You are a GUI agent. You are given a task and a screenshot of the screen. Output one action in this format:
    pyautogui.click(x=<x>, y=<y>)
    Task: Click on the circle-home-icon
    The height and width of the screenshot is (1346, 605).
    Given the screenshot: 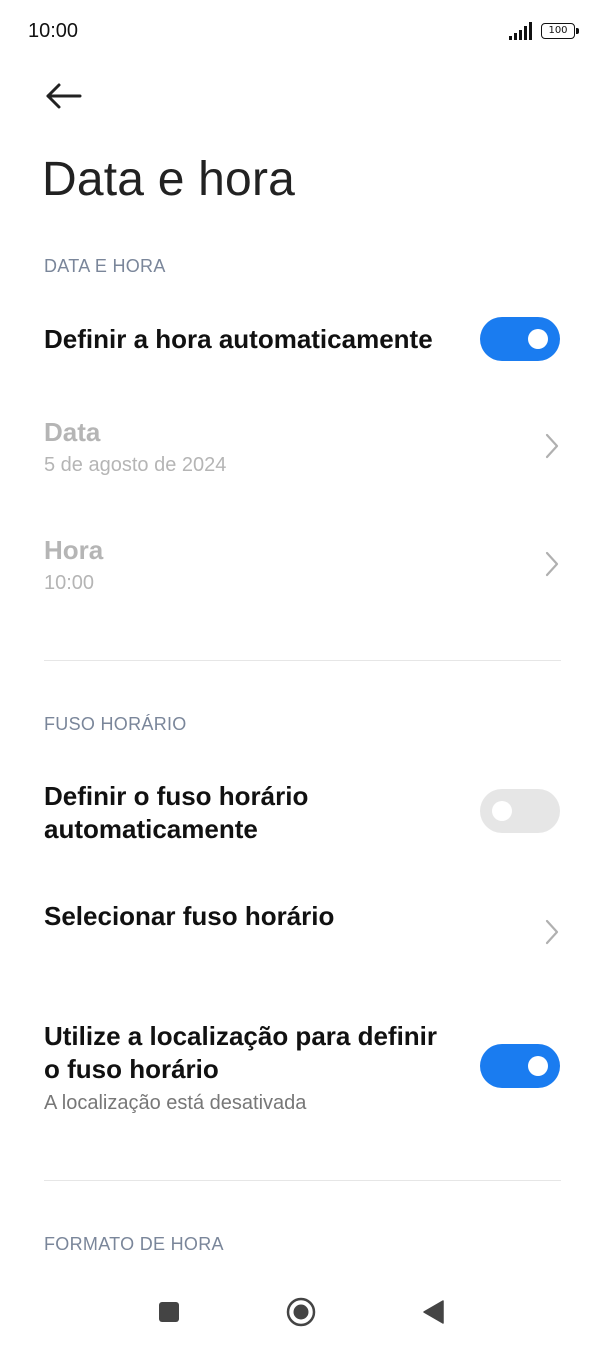 What is the action you would take?
    pyautogui.click(x=301, y=1312)
    